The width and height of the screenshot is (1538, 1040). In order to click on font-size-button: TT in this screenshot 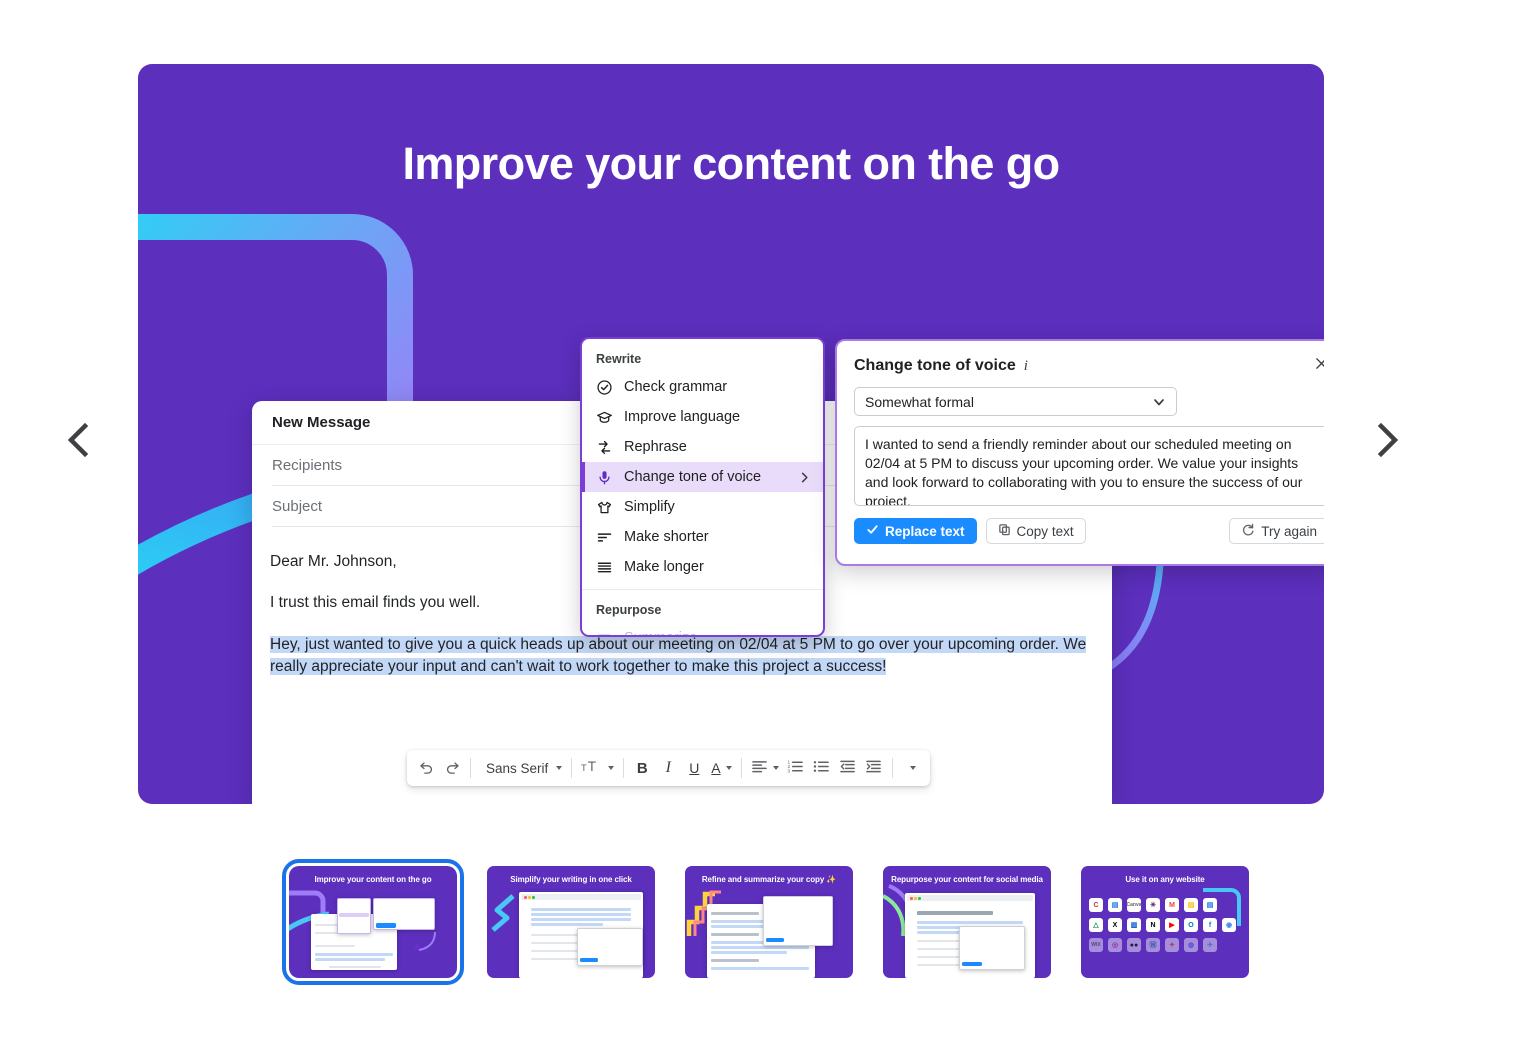, I will do `click(597, 768)`.